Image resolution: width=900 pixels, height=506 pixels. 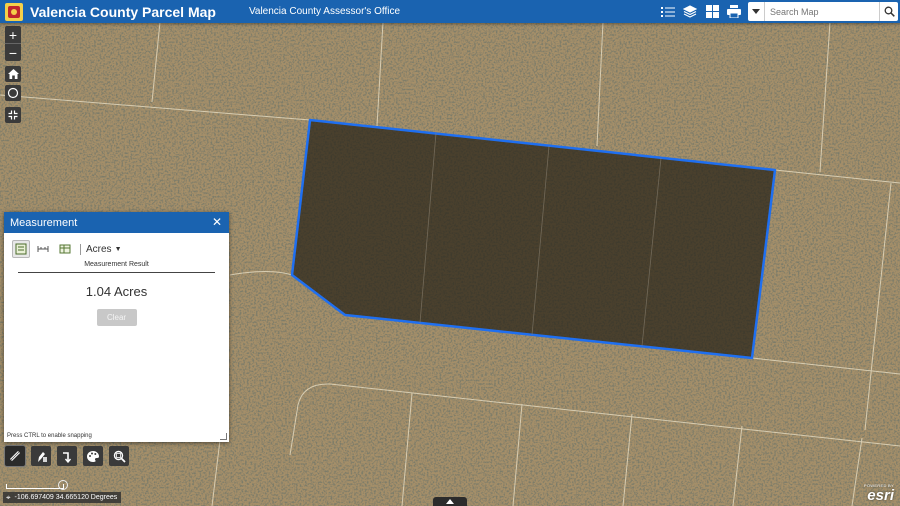 What do you see at coordinates (116, 264) in the screenshot?
I see `measurement-result-label: Measurement Result` at bounding box center [116, 264].